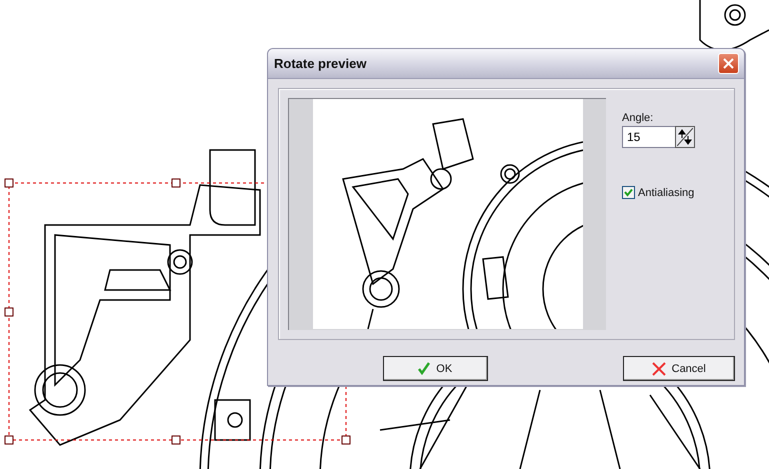  I want to click on check-icon, so click(628, 192).